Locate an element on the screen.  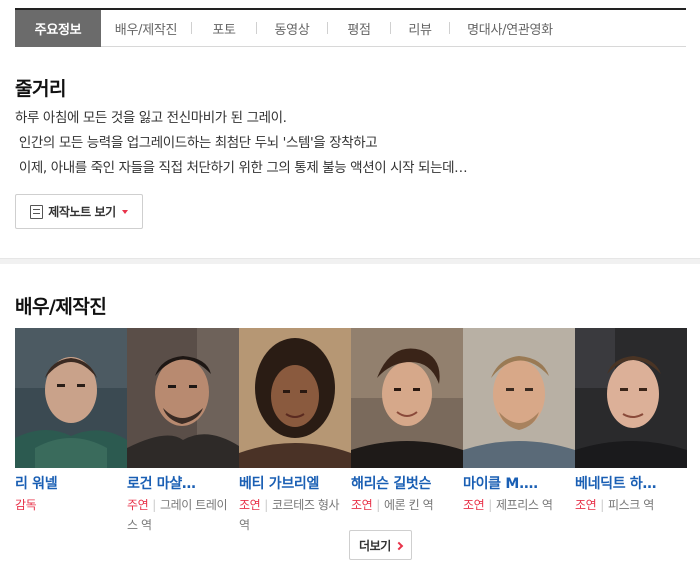
cast-item: 리 워넬 감독 is located at coordinates (71, 428).